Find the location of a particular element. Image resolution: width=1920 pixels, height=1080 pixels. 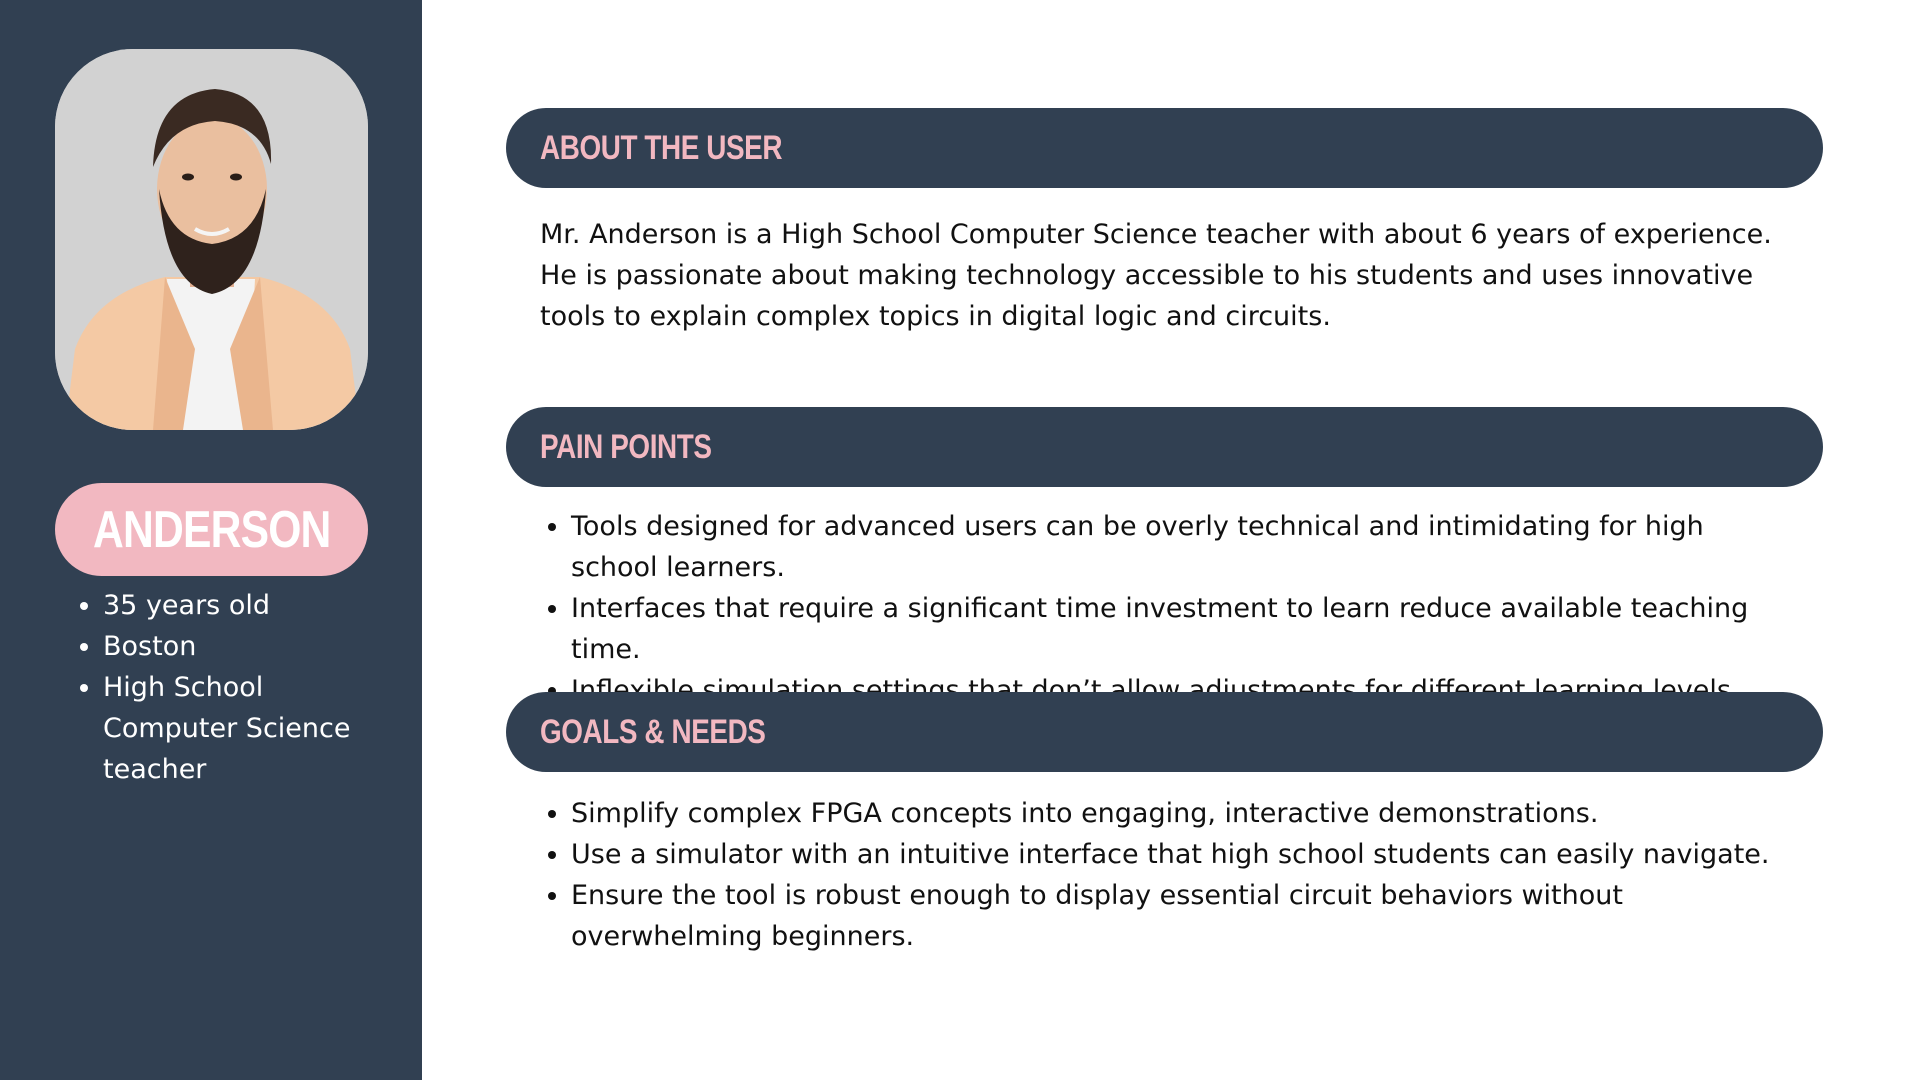

fact-location: Boston is located at coordinates (231, 646).